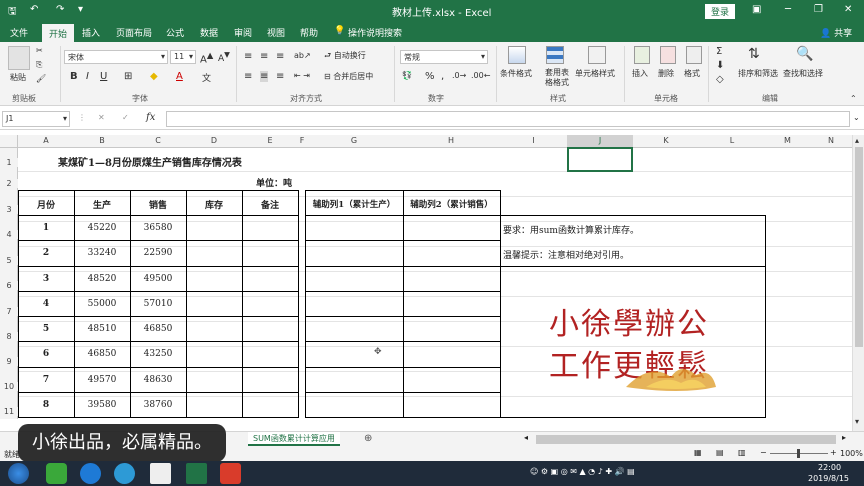  I want to click on clear-icon: ◇, so click(720, 79).